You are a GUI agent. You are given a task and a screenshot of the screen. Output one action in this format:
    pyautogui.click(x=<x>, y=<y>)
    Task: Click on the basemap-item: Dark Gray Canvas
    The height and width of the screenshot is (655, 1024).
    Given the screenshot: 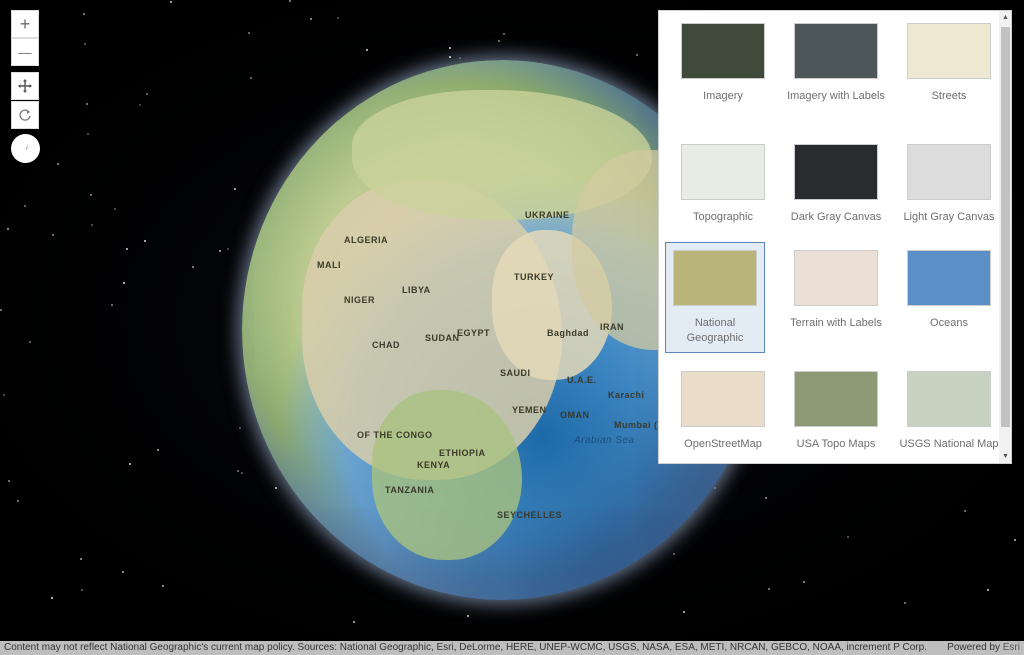 What is the action you would take?
    pyautogui.click(x=836, y=184)
    